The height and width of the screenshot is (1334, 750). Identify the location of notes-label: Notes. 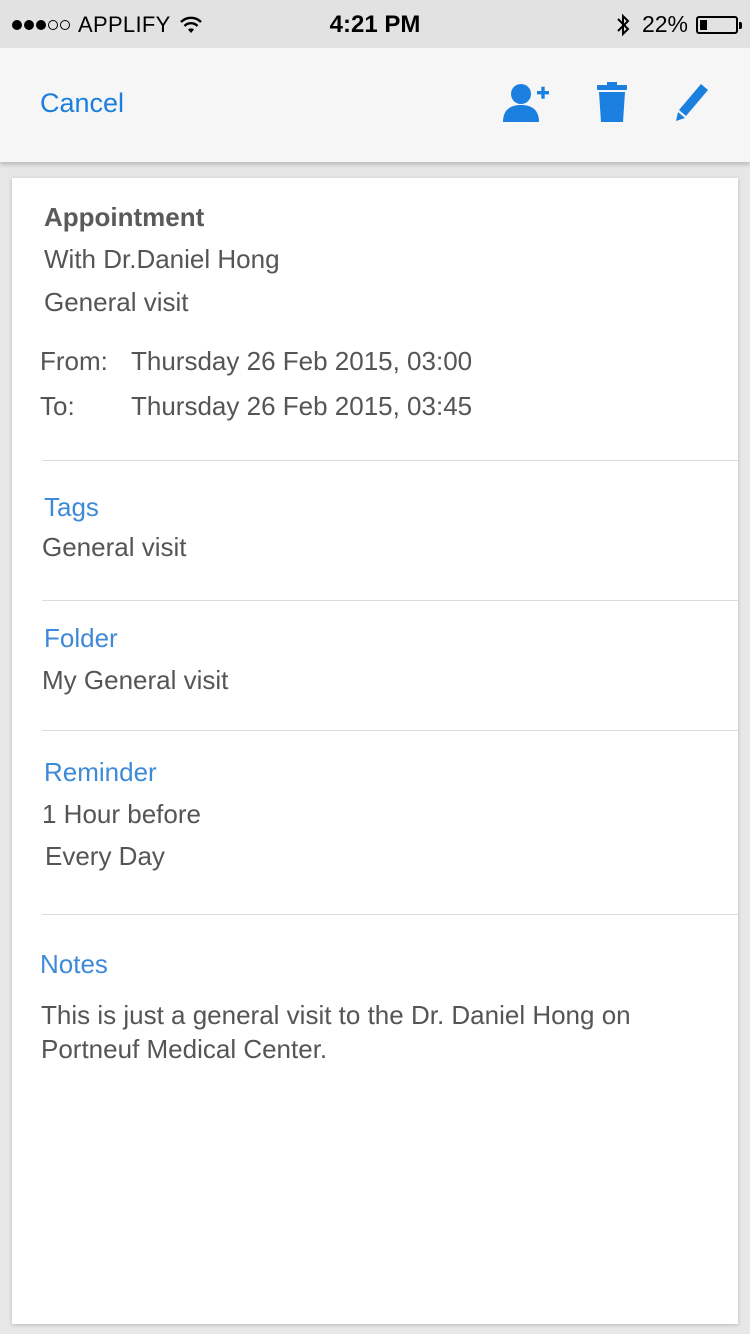
(74, 964).